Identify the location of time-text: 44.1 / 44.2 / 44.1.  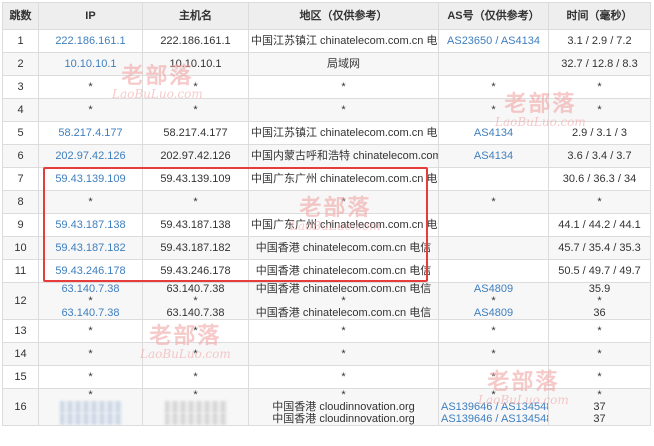
(599, 225).